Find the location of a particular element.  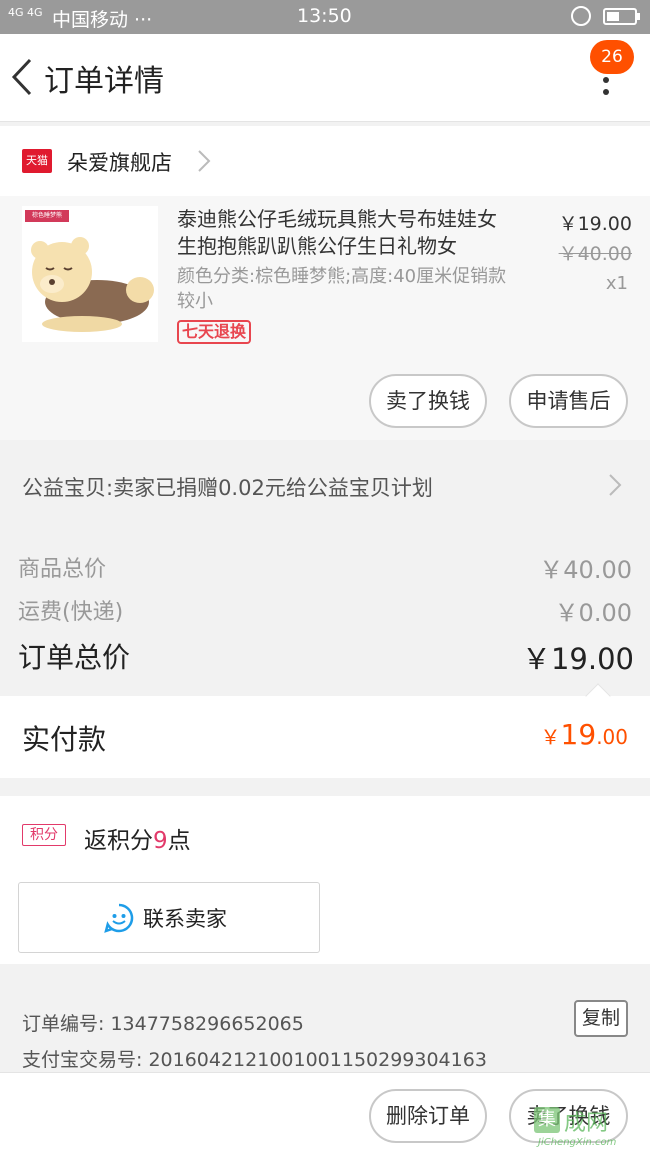

return-policy-tag: 七天退换 is located at coordinates (214, 332).